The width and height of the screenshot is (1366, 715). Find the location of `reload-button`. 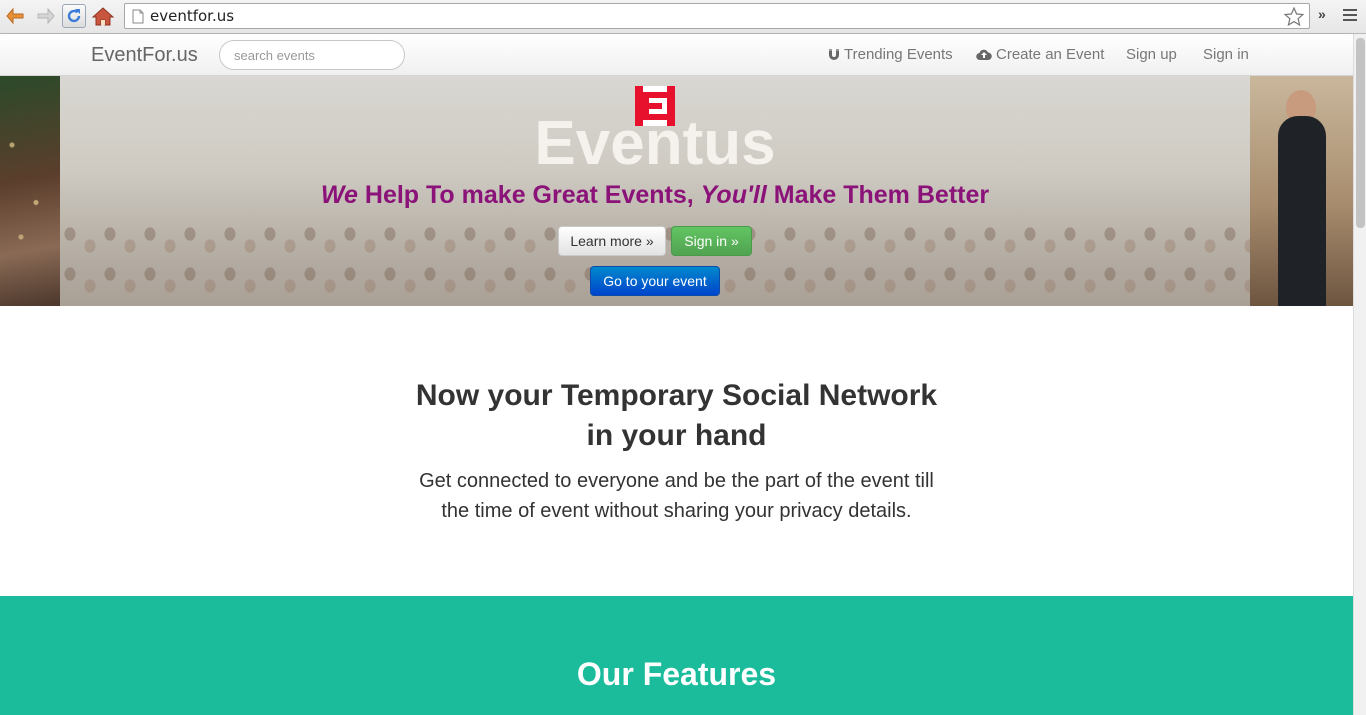

reload-button is located at coordinates (74, 16).